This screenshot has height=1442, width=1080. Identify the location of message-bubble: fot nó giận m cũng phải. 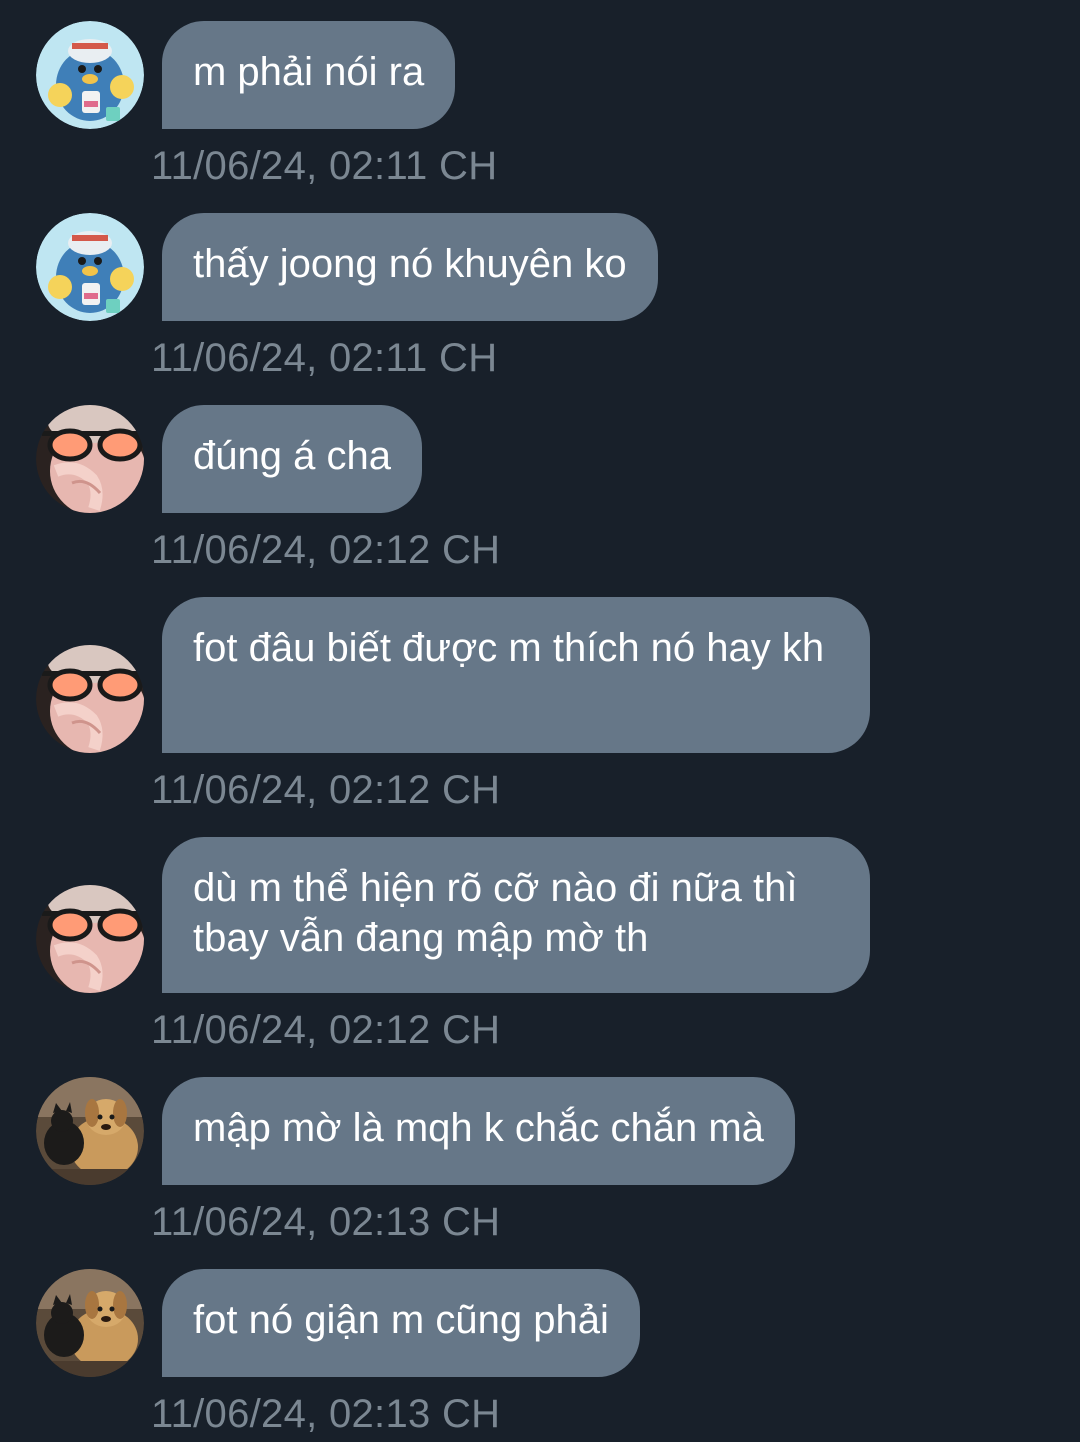
(401, 1323).